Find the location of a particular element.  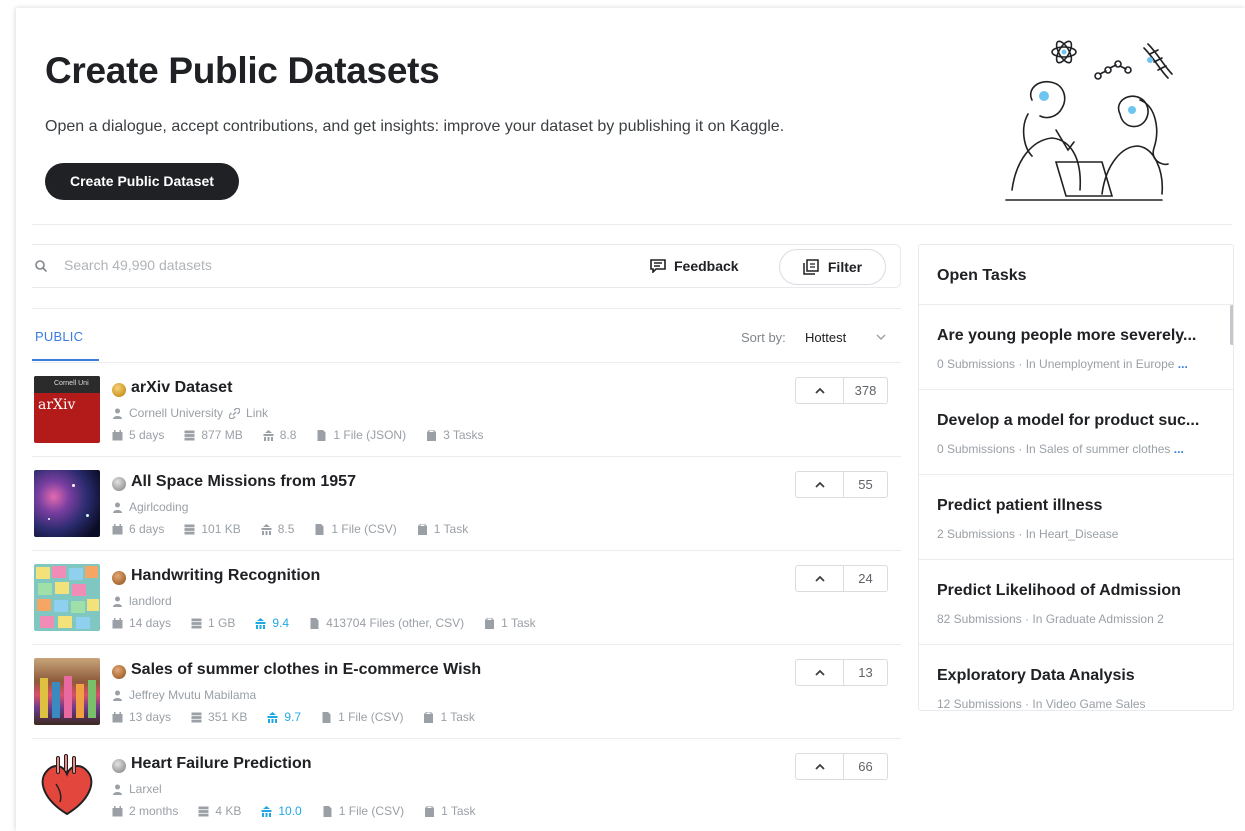

size-text: 351 KB is located at coordinates (228, 717).